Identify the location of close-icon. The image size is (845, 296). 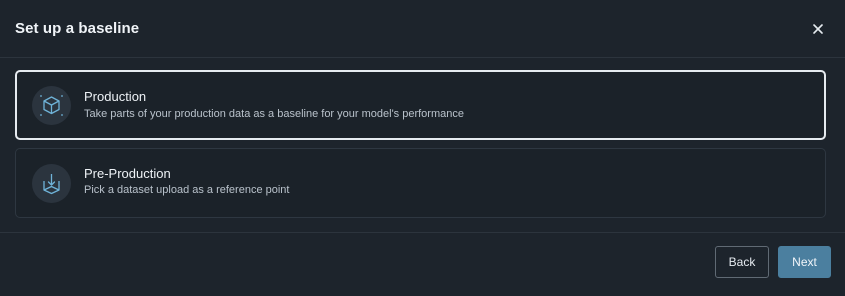
(818, 29).